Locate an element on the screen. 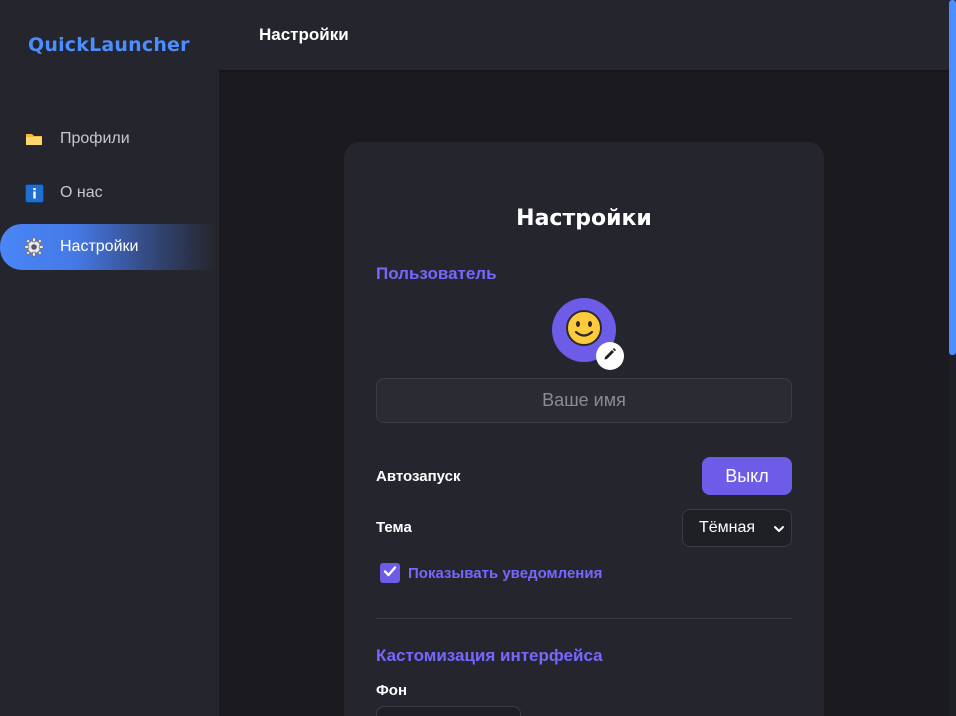 The image size is (956, 716). theme-label: Тема is located at coordinates (394, 527).